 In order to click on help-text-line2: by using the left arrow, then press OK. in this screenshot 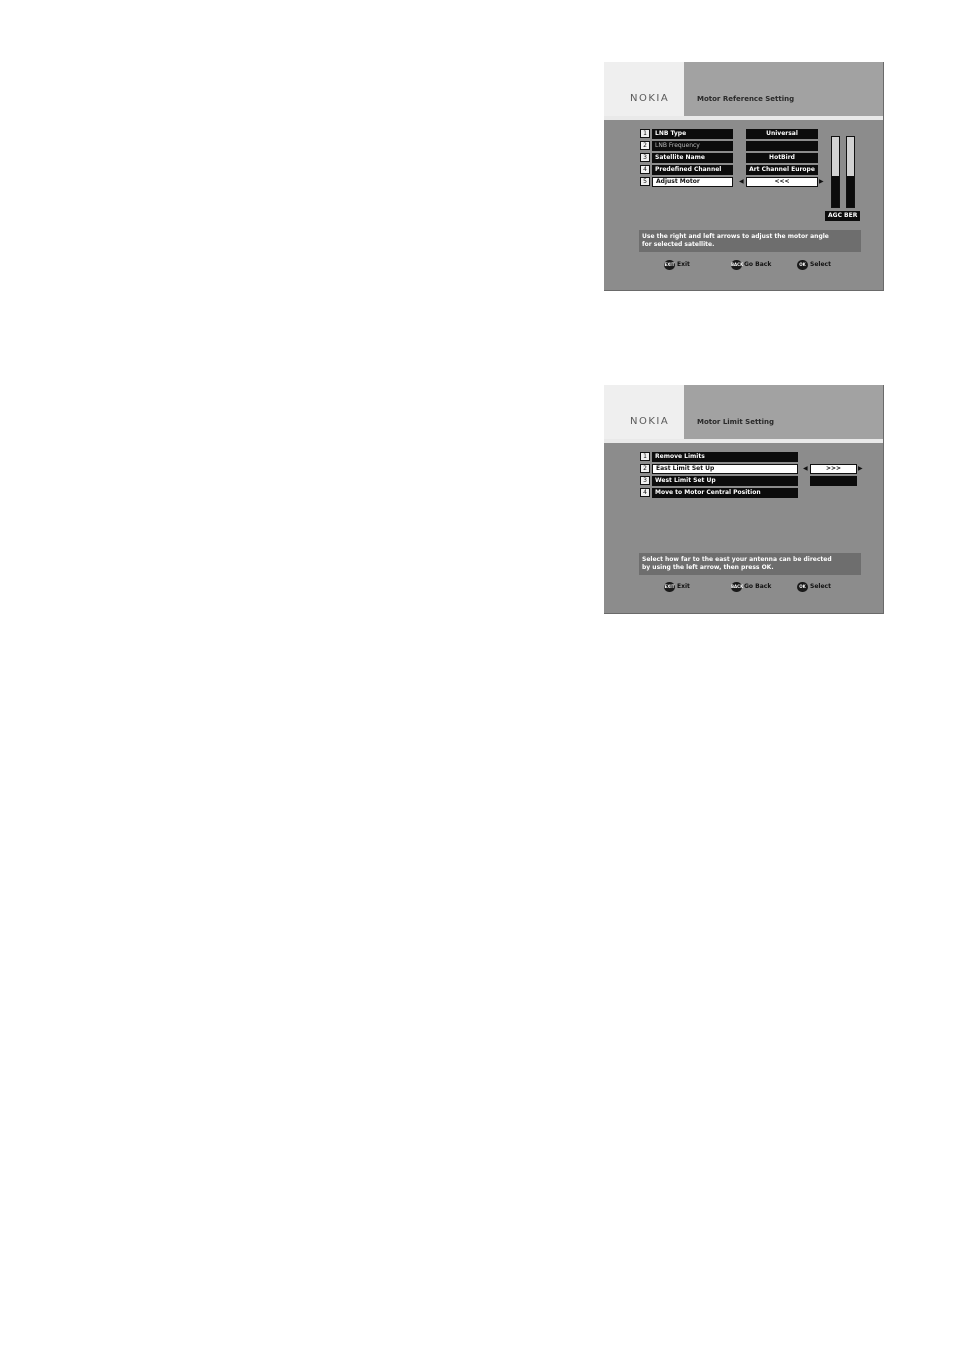, I will do `click(708, 567)`.